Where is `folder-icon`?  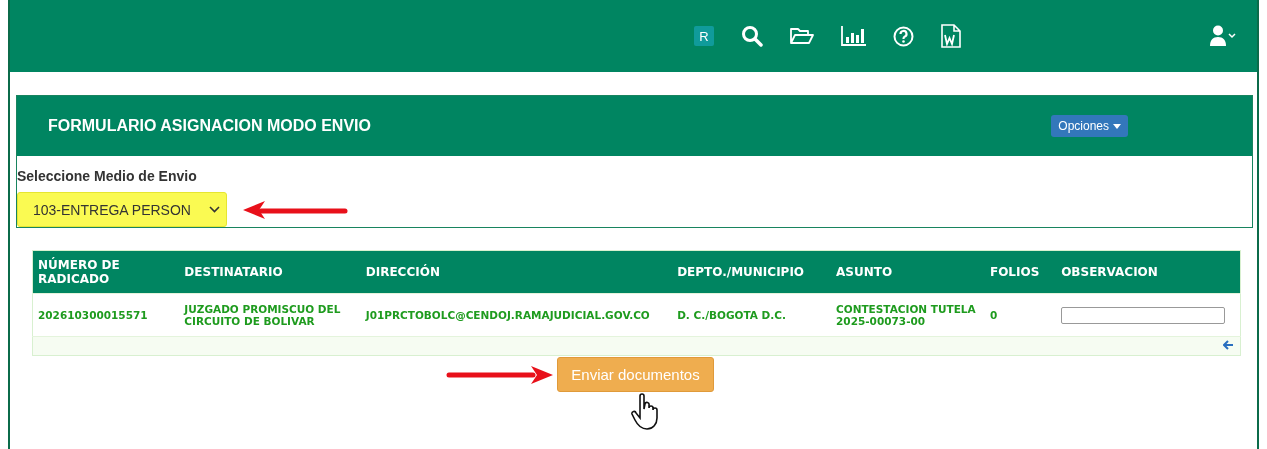
folder-icon is located at coordinates (802, 36).